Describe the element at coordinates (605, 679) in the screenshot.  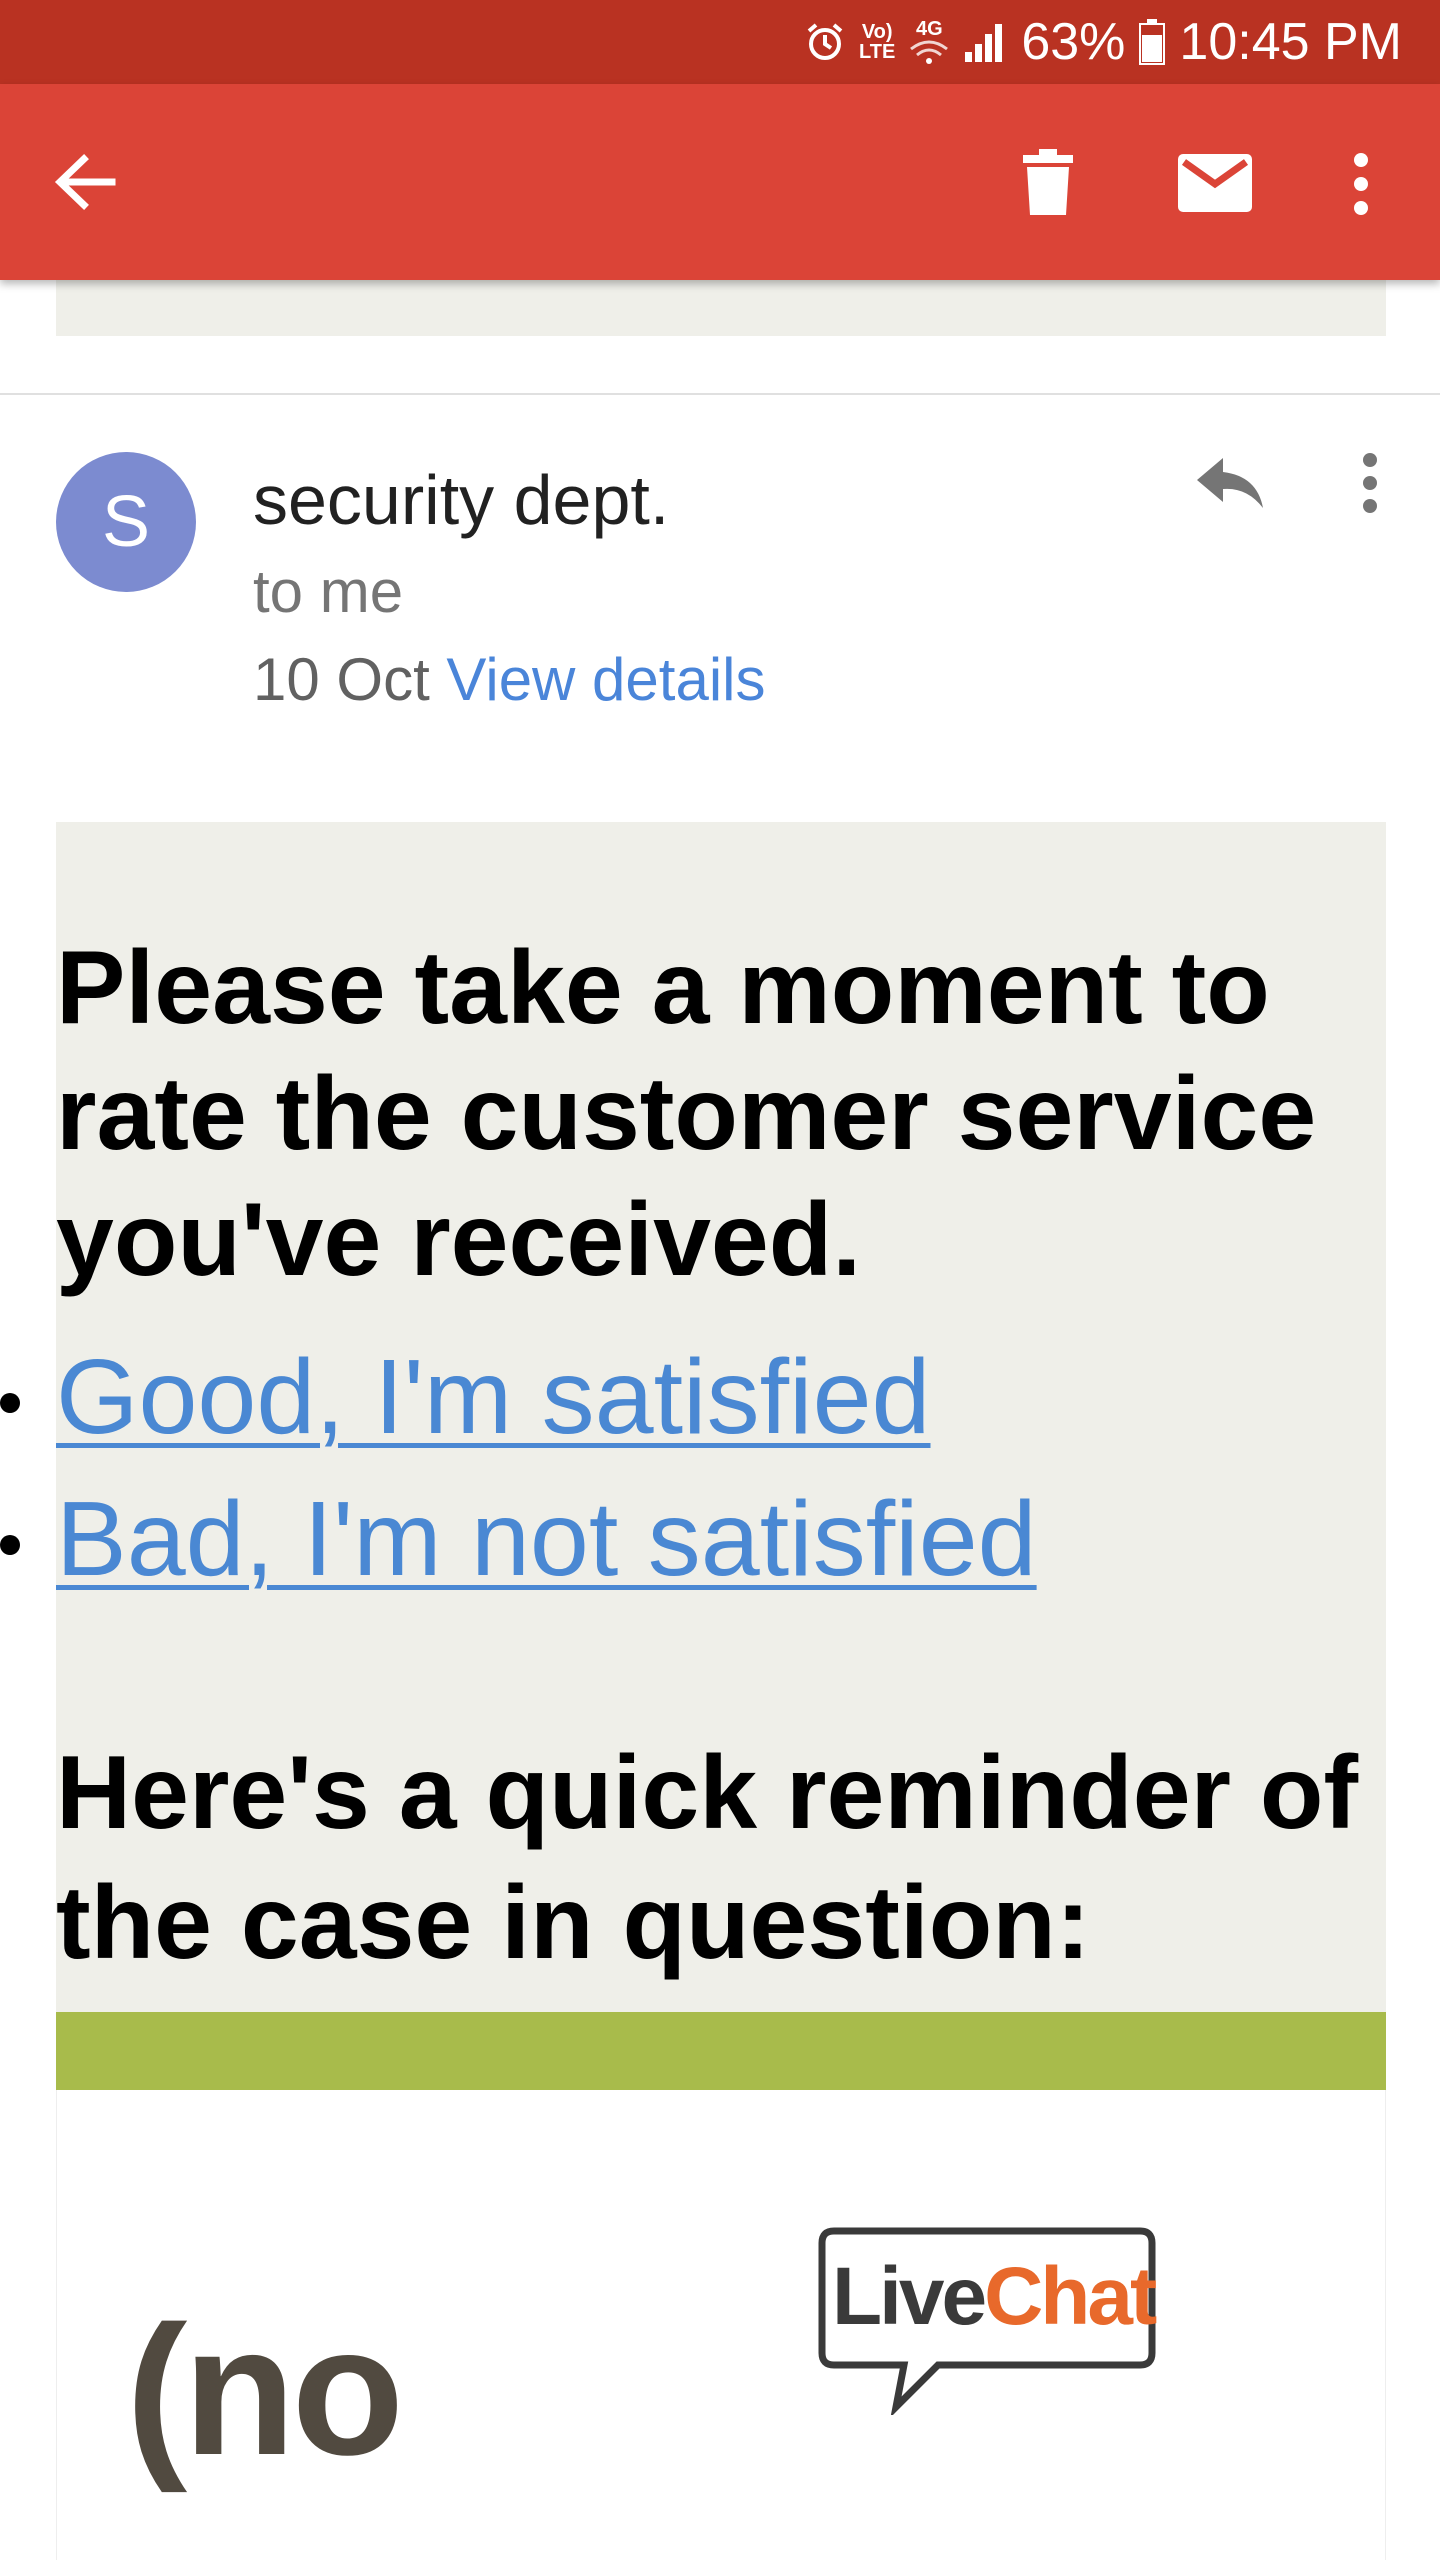
I see `view-details-link: View details` at that location.